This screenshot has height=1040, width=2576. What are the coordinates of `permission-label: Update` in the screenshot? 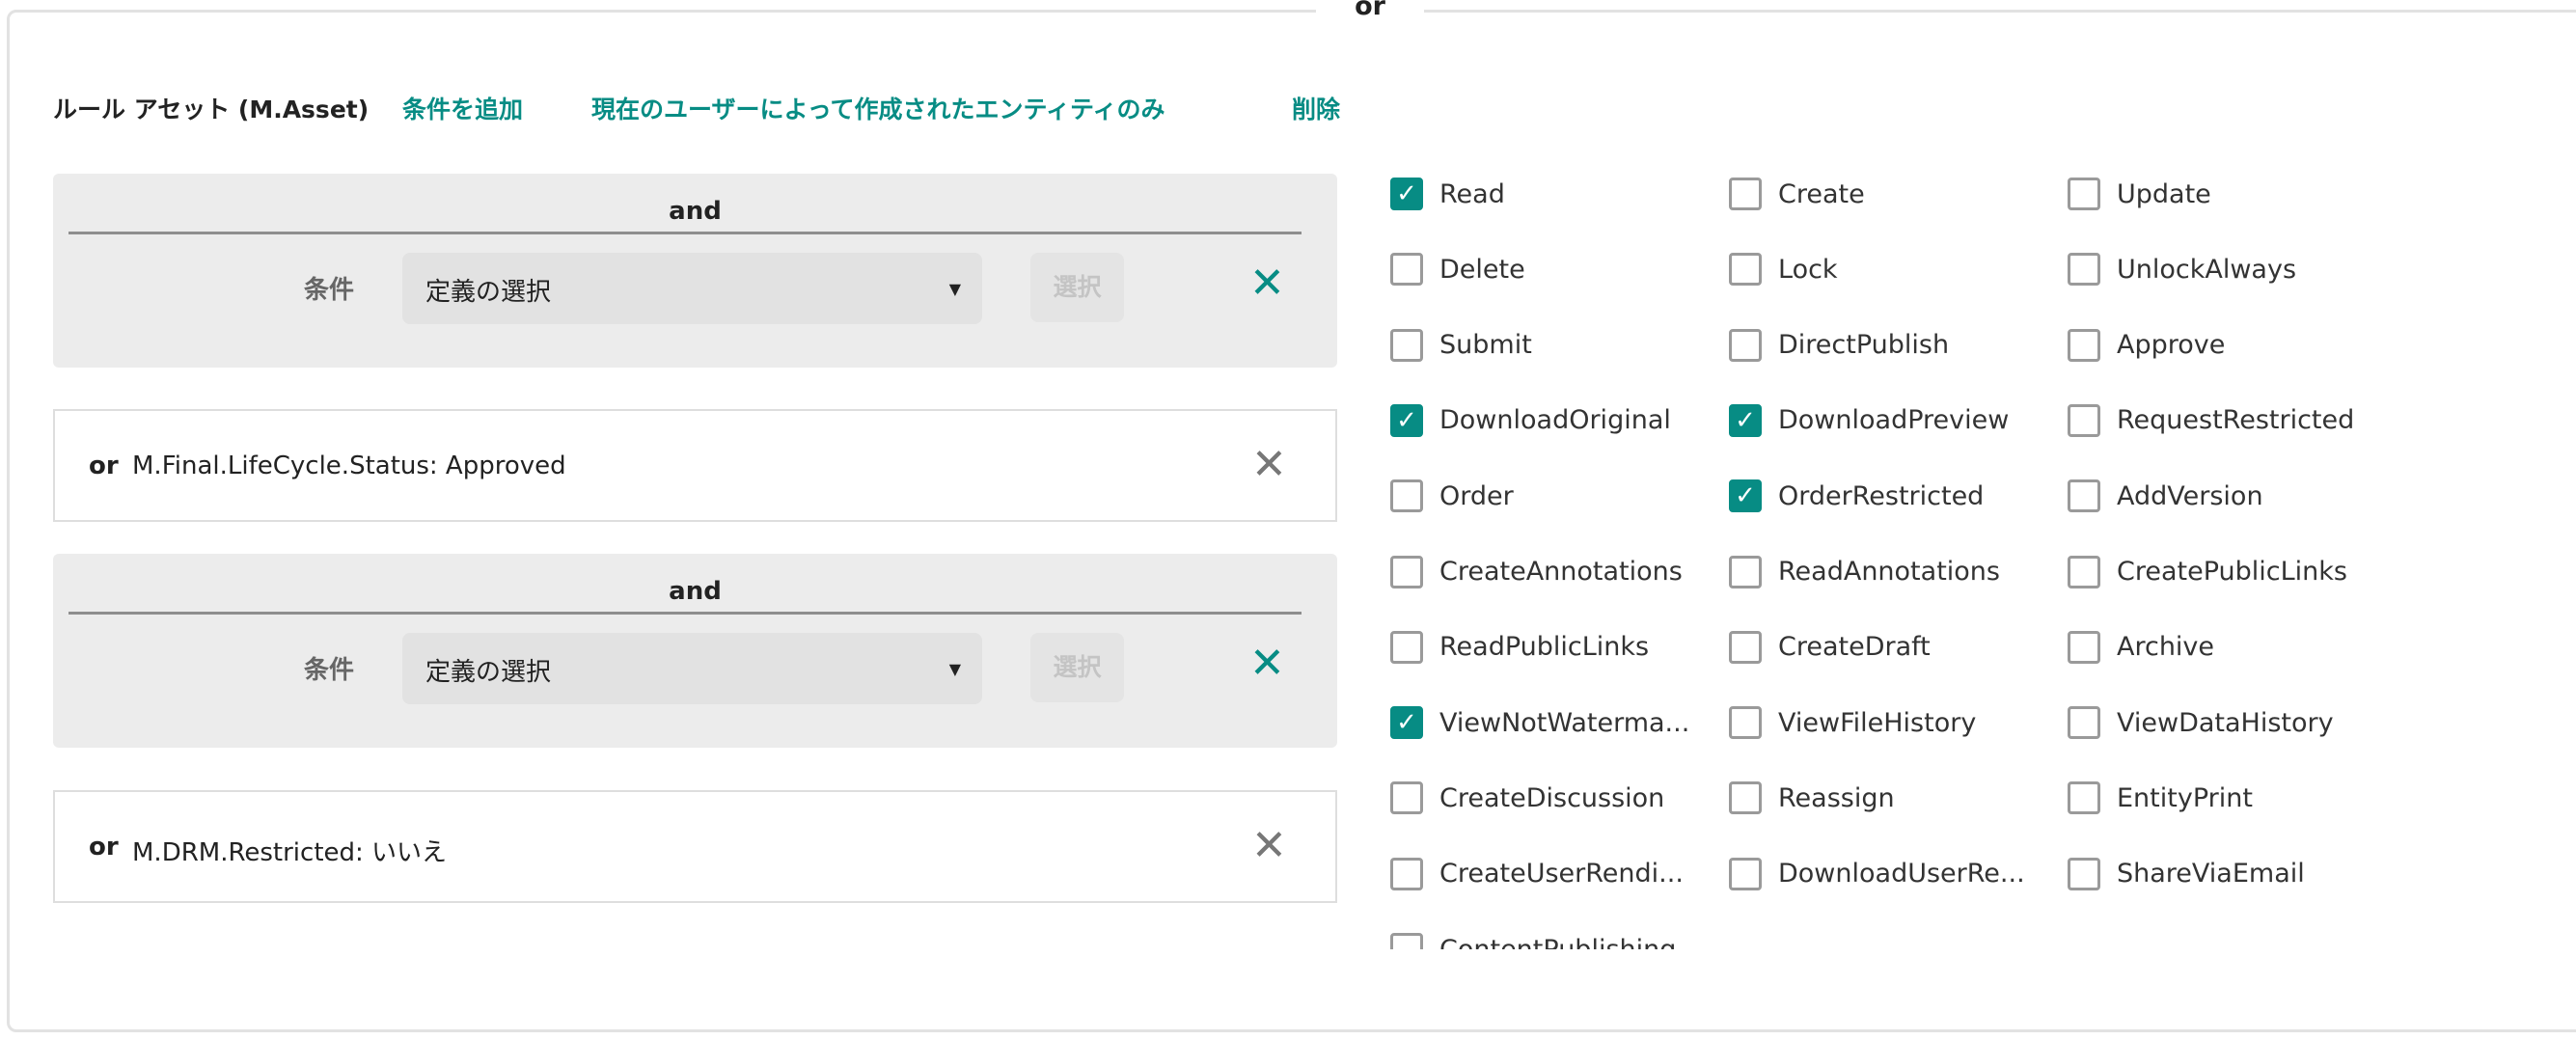 It's located at (2164, 194).